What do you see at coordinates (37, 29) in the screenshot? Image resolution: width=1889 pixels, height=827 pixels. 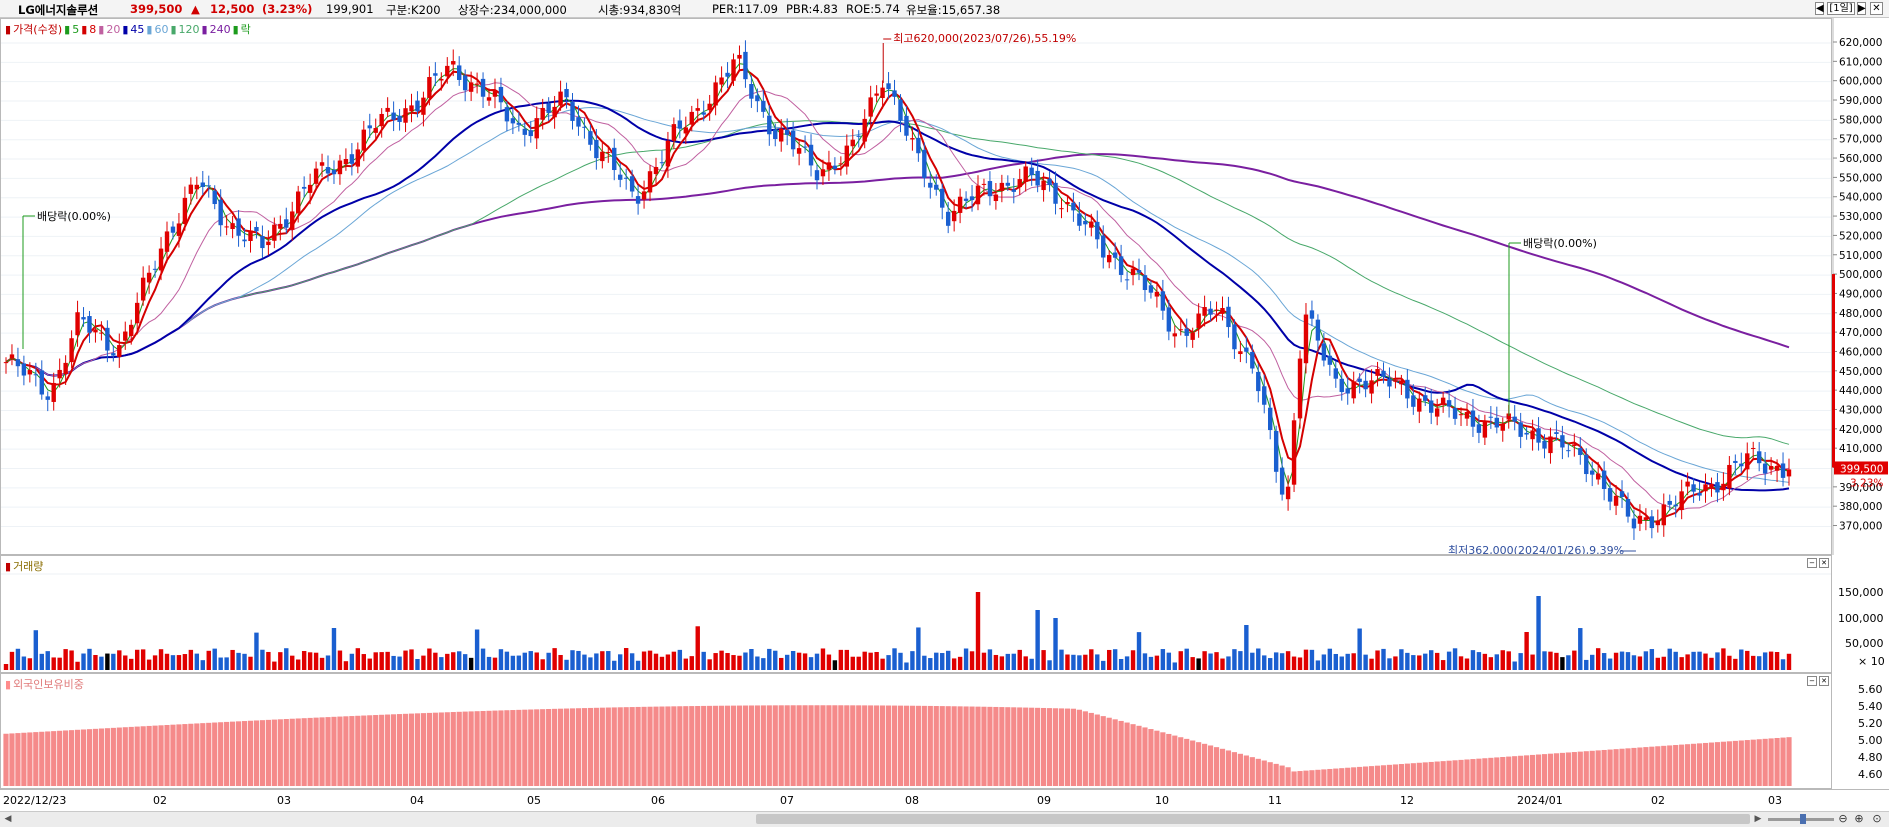 I see `legend-item-0: 가격(수정)` at bounding box center [37, 29].